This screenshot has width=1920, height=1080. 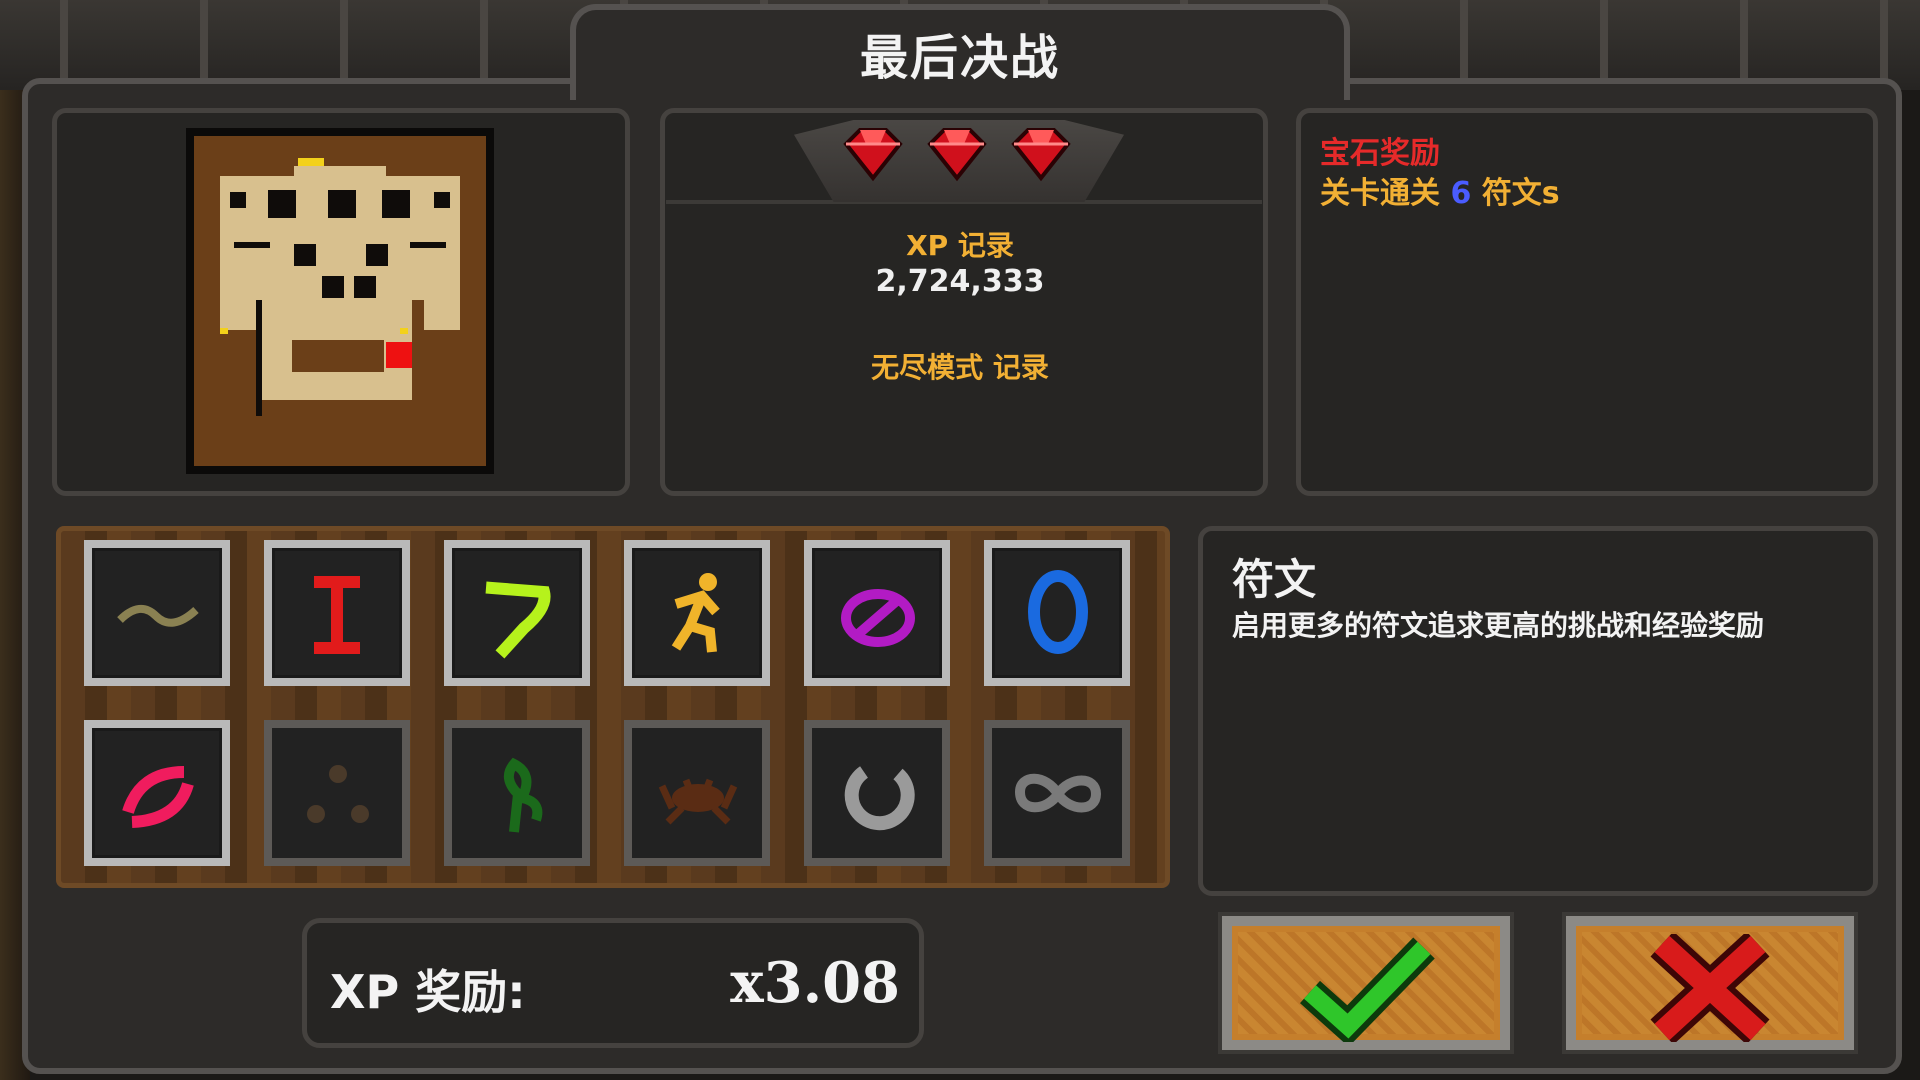 What do you see at coordinates (1367, 989) in the screenshot?
I see `checkmark-icon` at bounding box center [1367, 989].